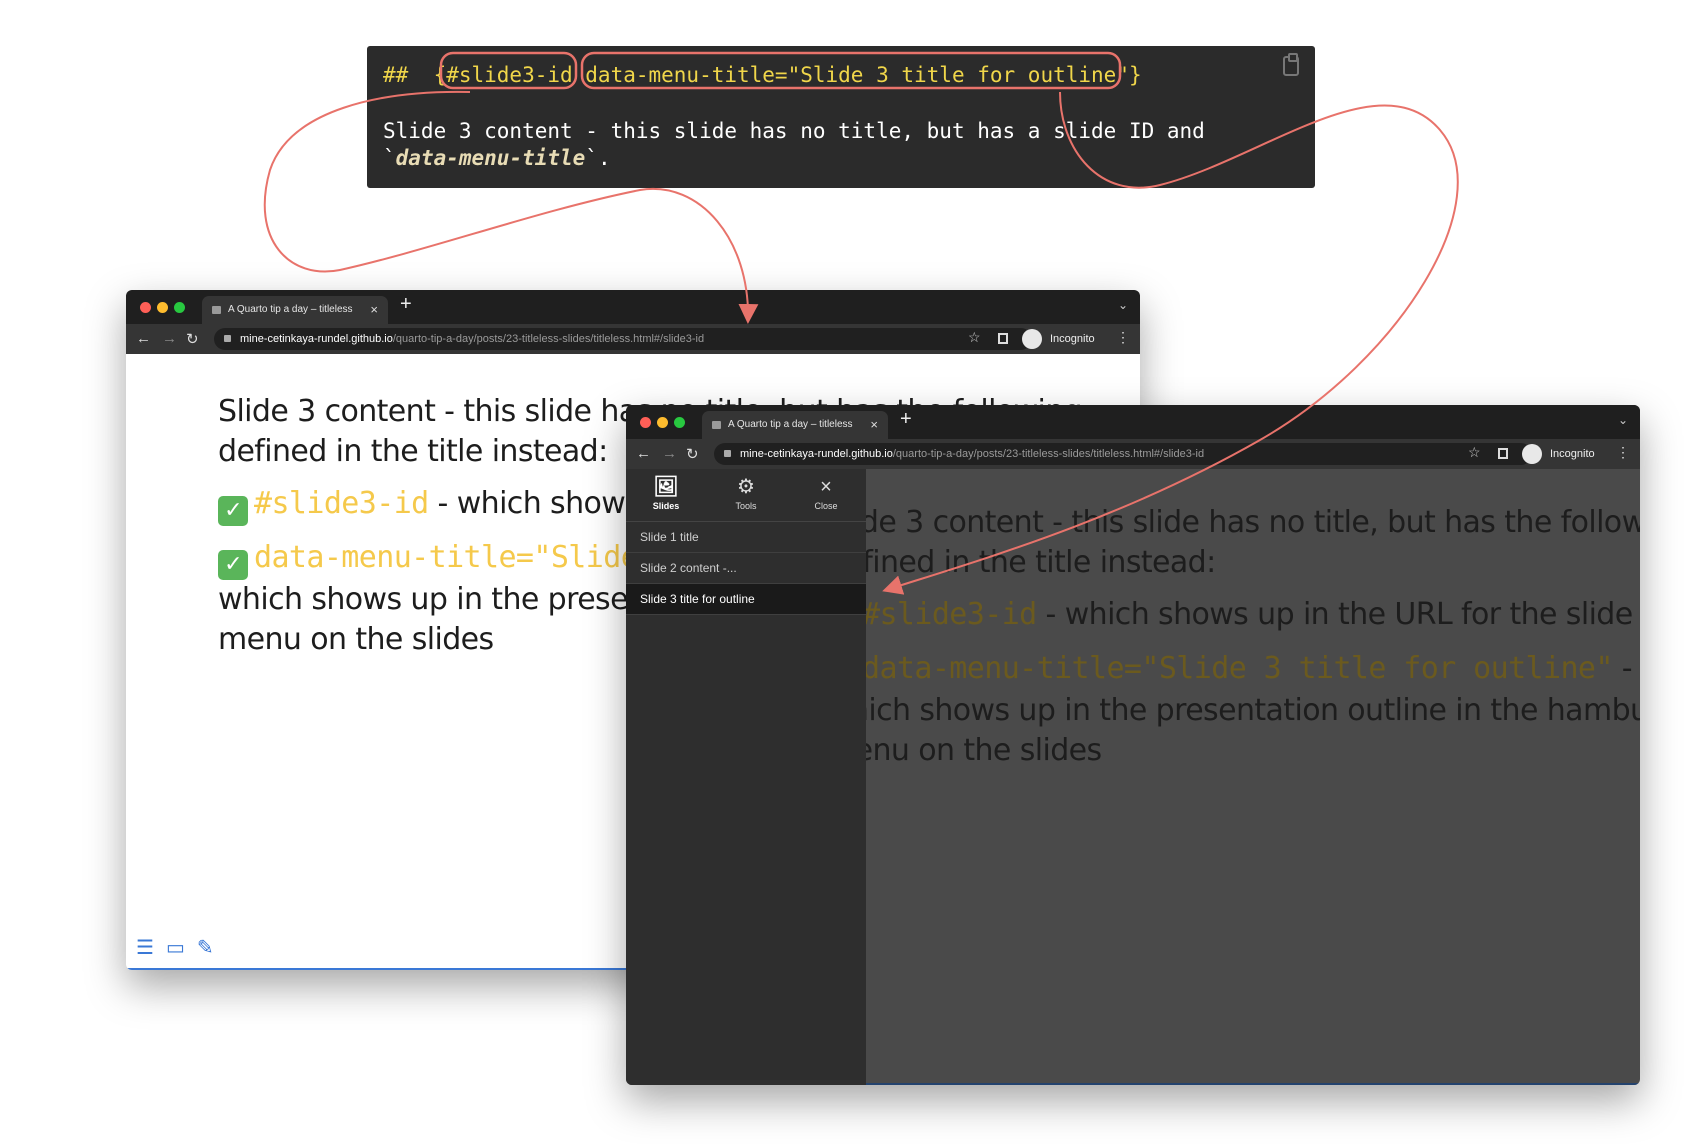  I want to click on progress-bar, so click(1253, 1084).